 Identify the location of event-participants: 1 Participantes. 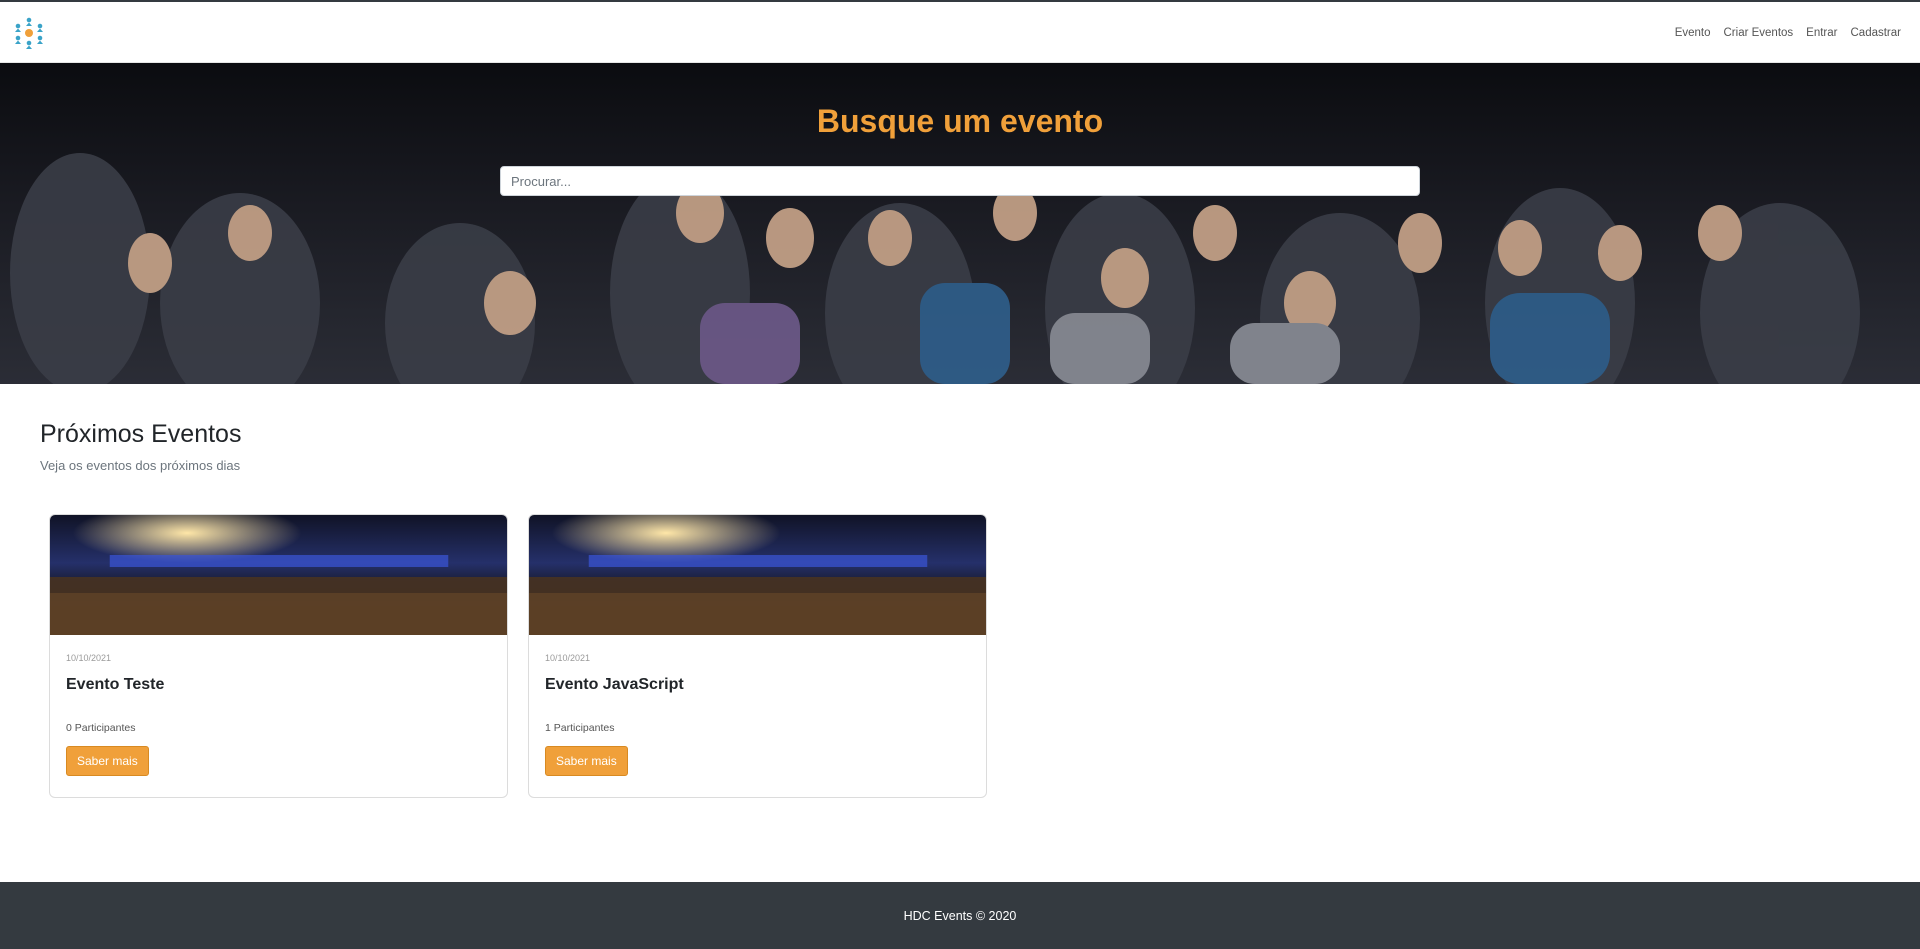
(580, 728).